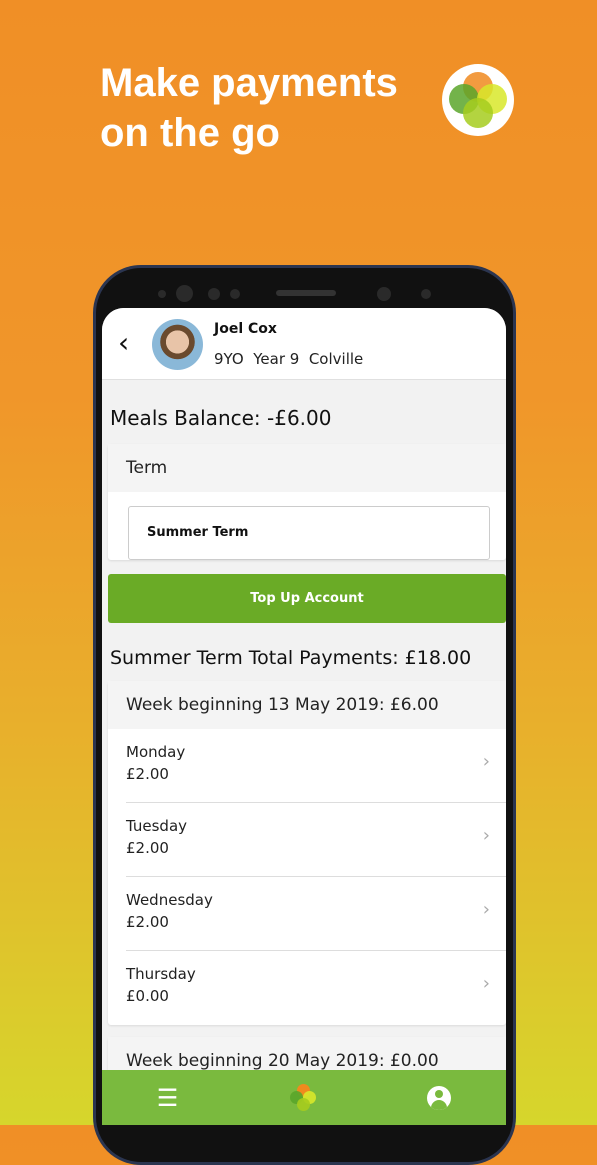 The height and width of the screenshot is (1165, 597). Describe the element at coordinates (156, 752) in the screenshot. I see `day-name: Monday` at that location.